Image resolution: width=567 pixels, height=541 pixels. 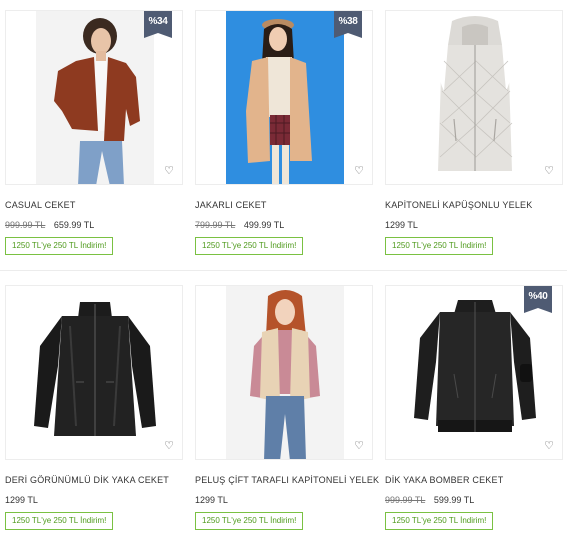 I want to click on product-photo-bomber-jacket, so click(x=475, y=366).